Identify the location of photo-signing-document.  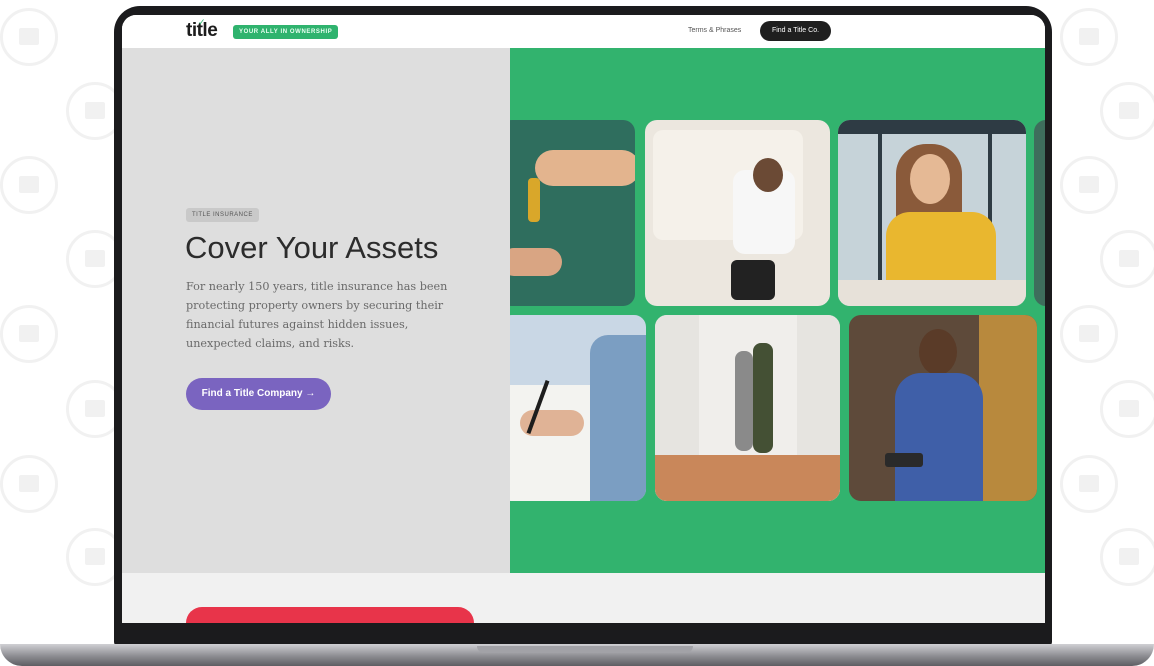
(578, 408).